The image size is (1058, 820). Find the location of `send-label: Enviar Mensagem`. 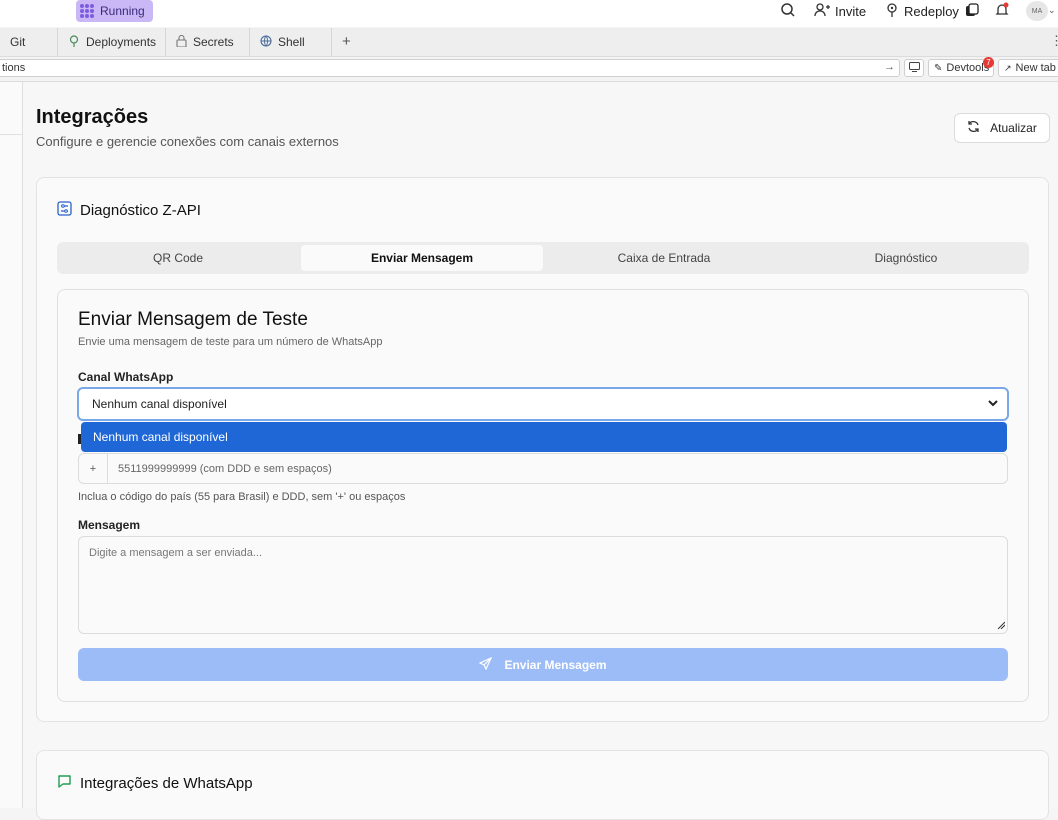

send-label: Enviar Mensagem is located at coordinates (555, 664).